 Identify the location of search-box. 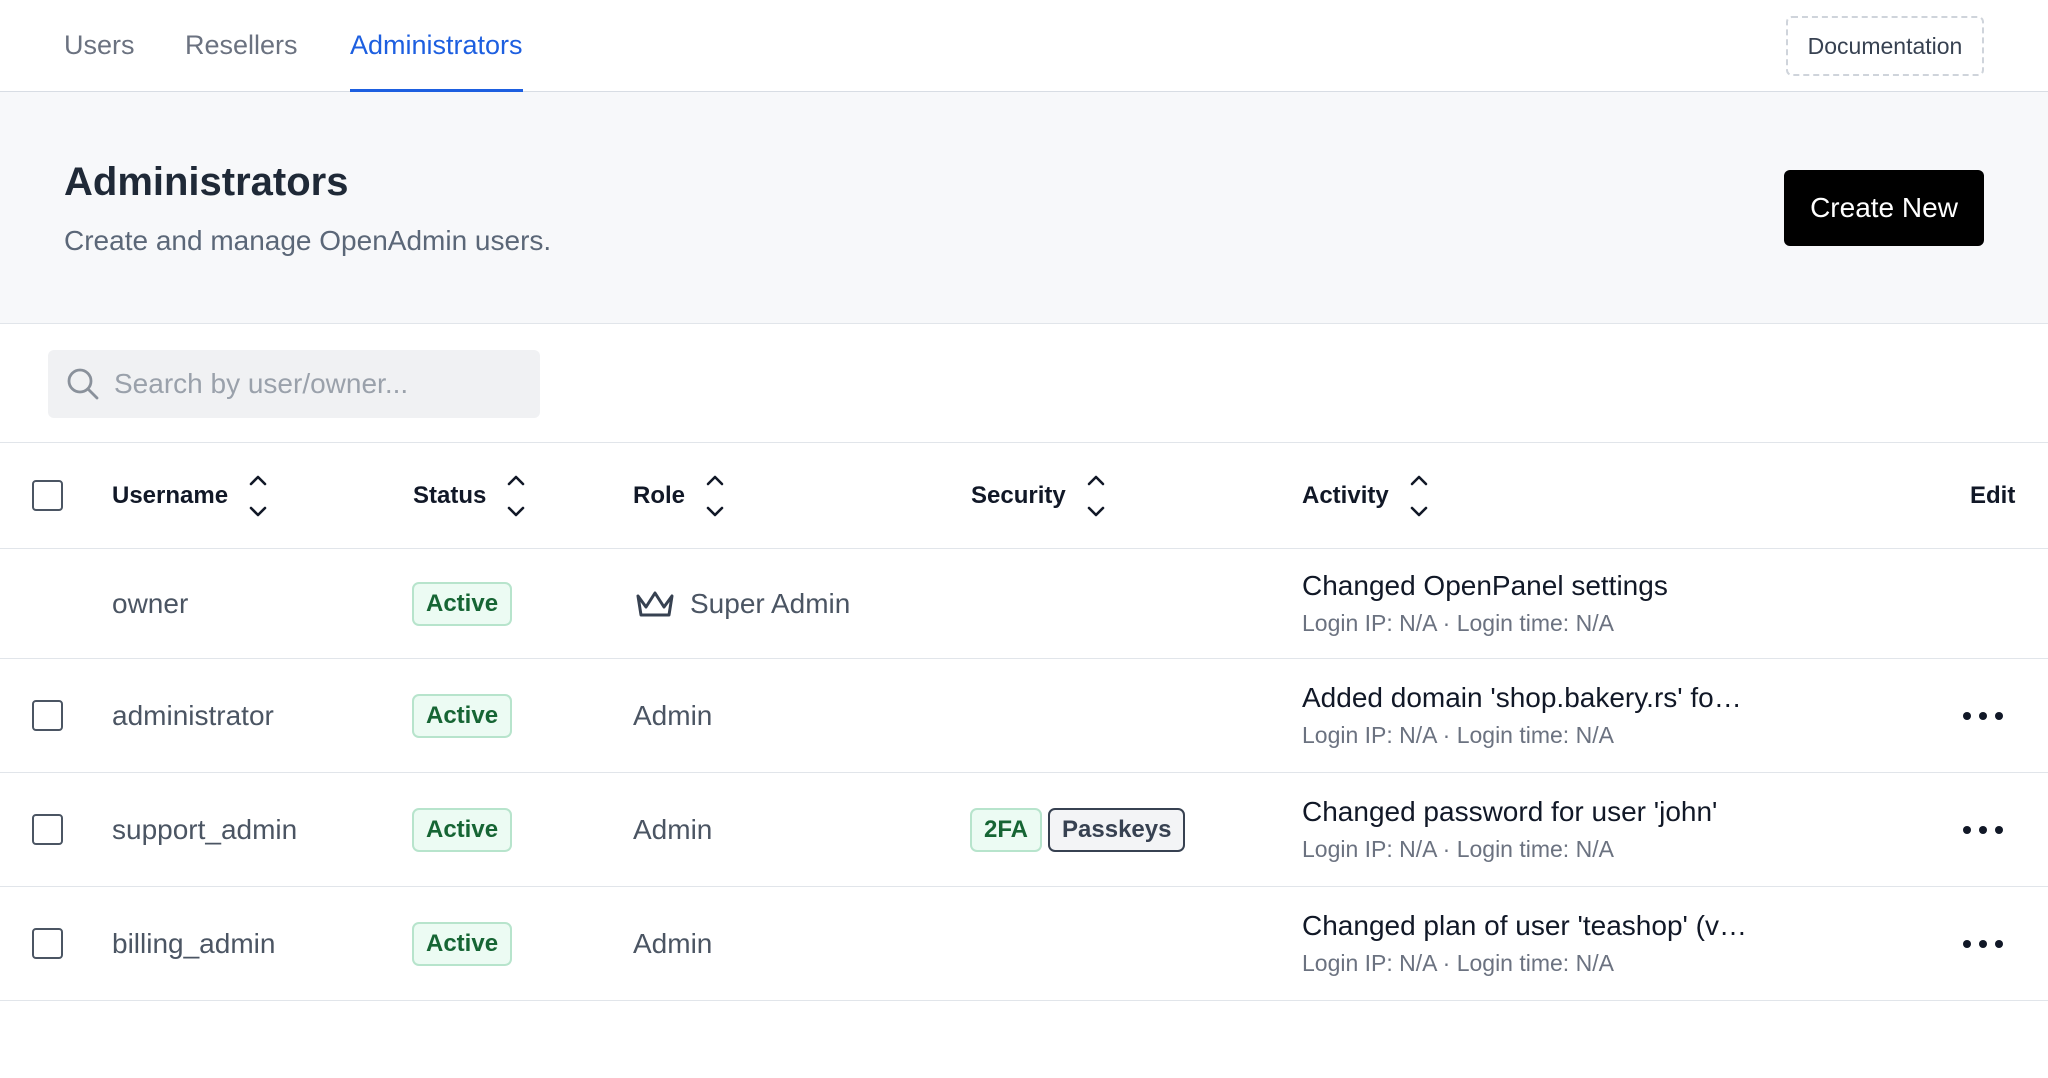
(294, 384).